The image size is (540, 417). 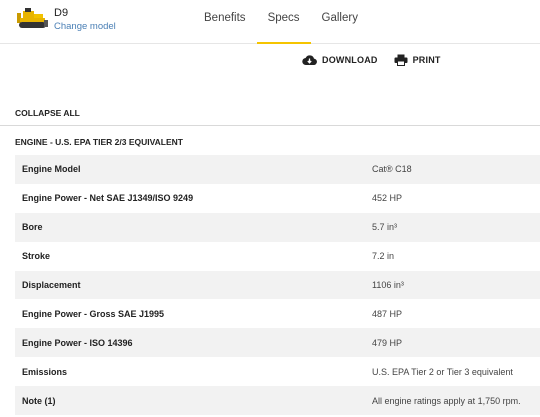 I want to click on spec-value: 479 HP, so click(x=387, y=342).